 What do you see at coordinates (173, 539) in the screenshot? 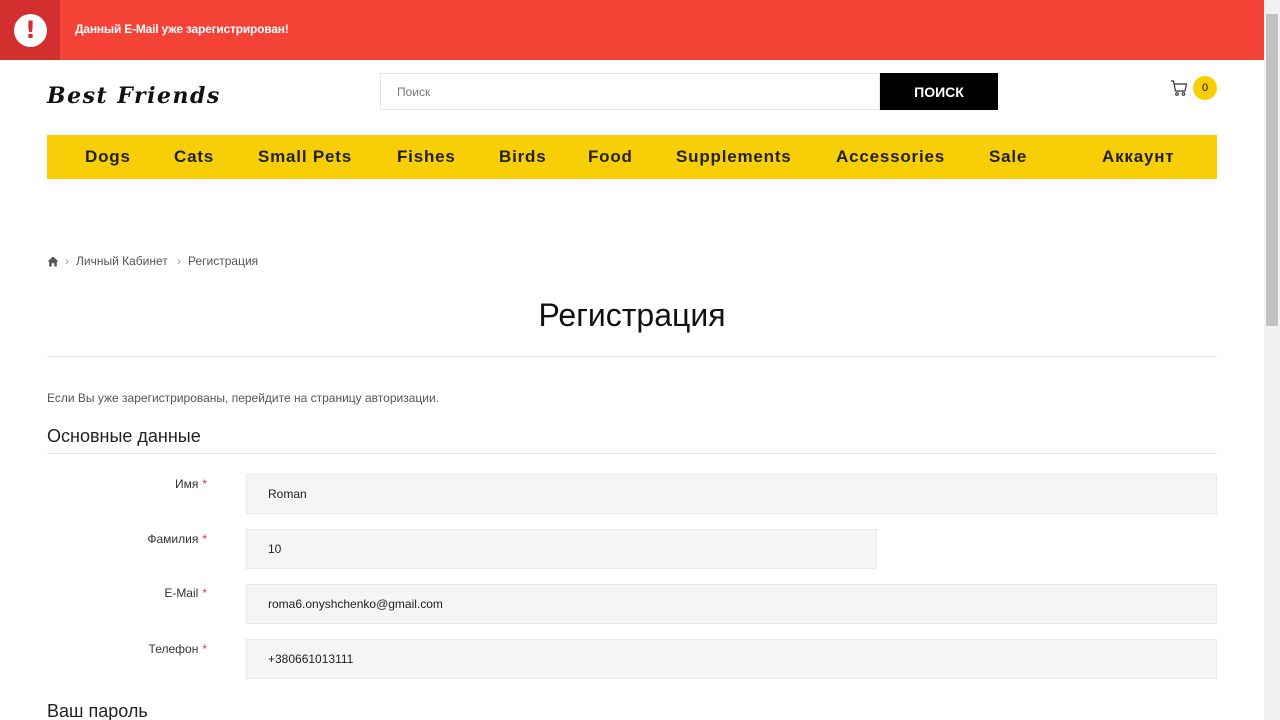
I see `lastname-label-text: Фамилия` at bounding box center [173, 539].